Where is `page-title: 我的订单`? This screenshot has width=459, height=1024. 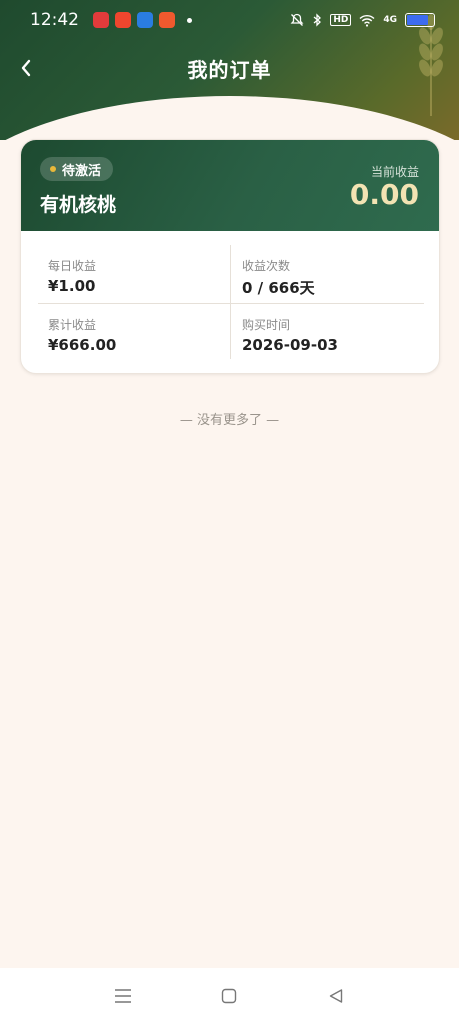
page-title: 我的订单 is located at coordinates (229, 69).